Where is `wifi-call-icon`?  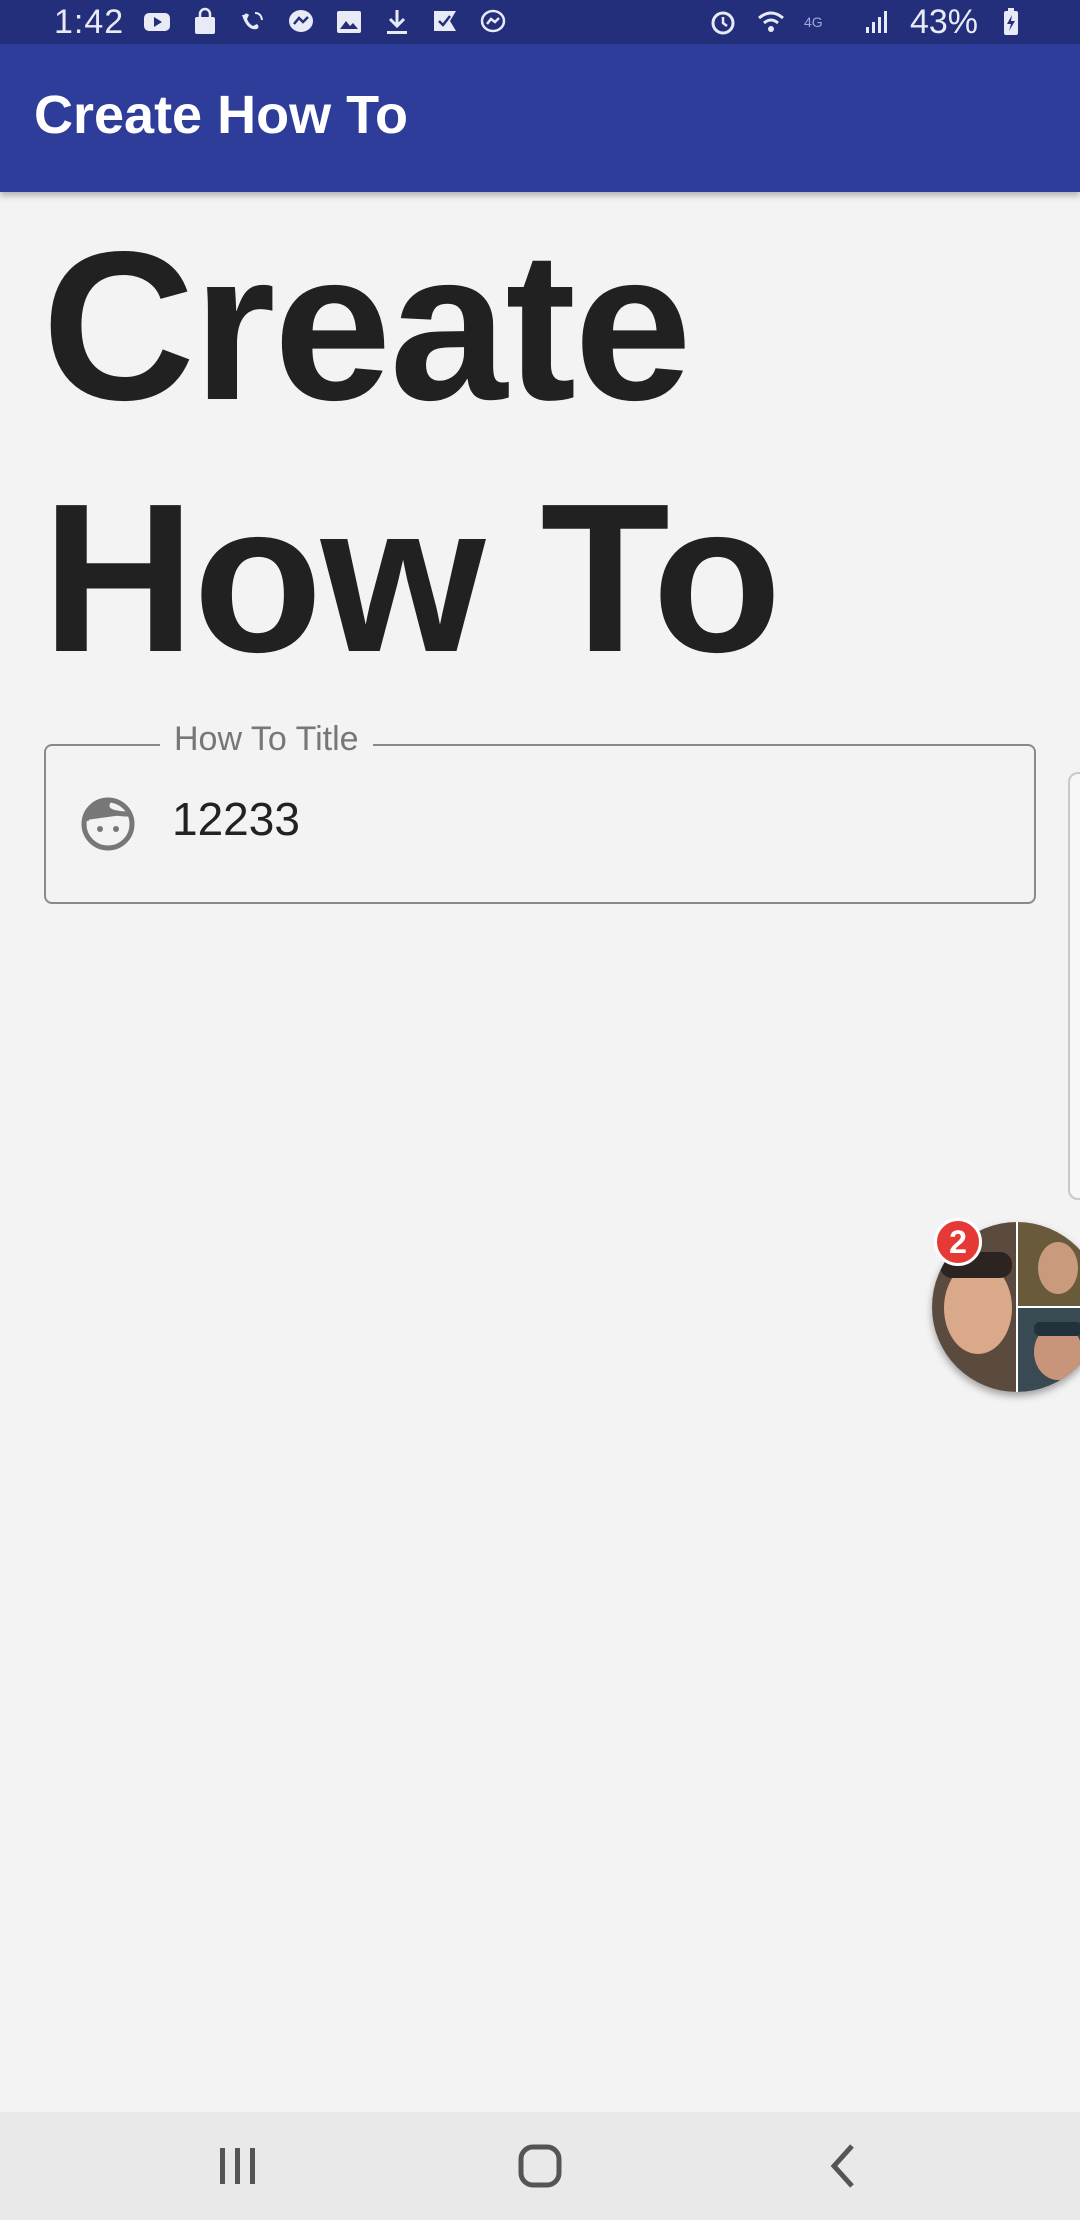
wifi-call-icon is located at coordinates (253, 21).